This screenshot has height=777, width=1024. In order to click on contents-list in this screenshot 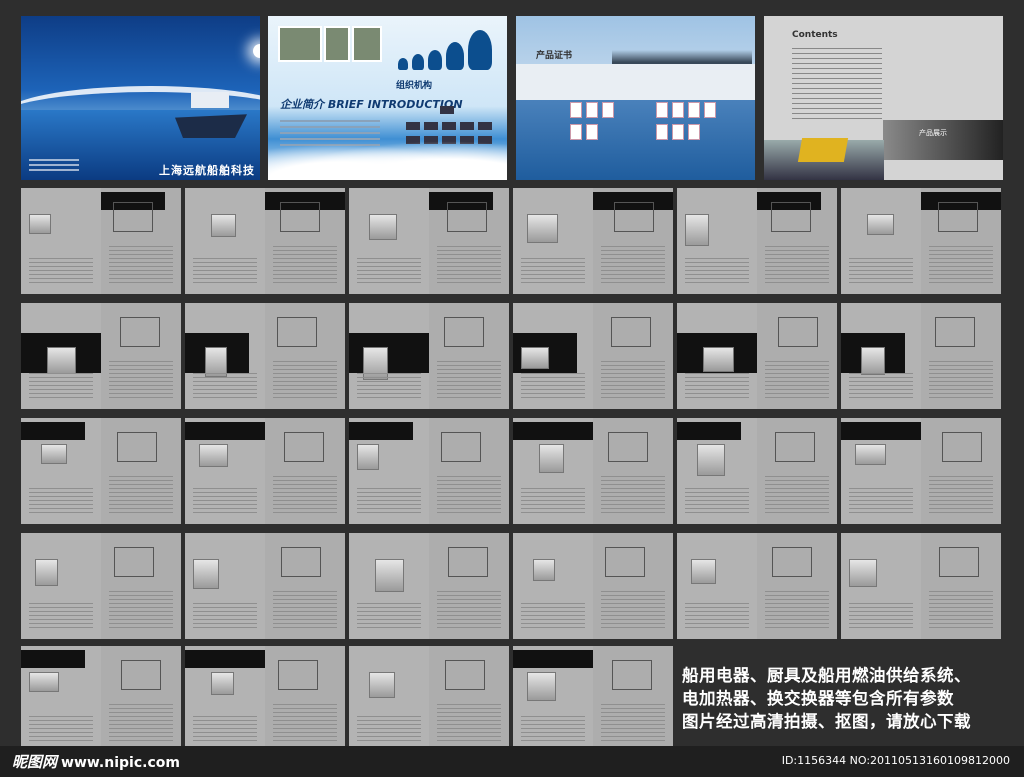, I will do `click(837, 83)`.